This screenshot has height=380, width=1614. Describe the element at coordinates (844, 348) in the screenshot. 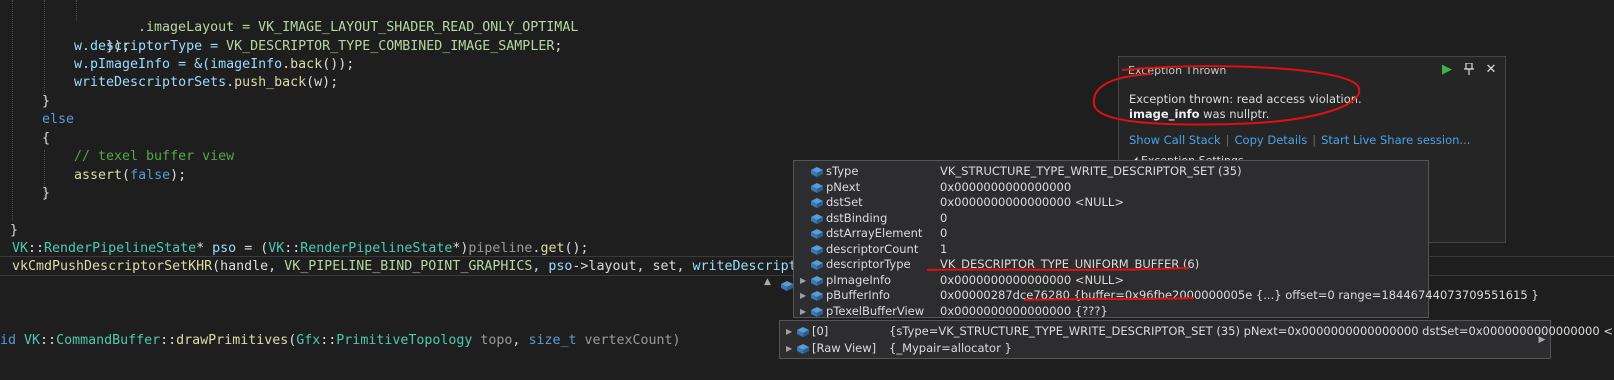

I see `field-name: [Raw View]` at that location.